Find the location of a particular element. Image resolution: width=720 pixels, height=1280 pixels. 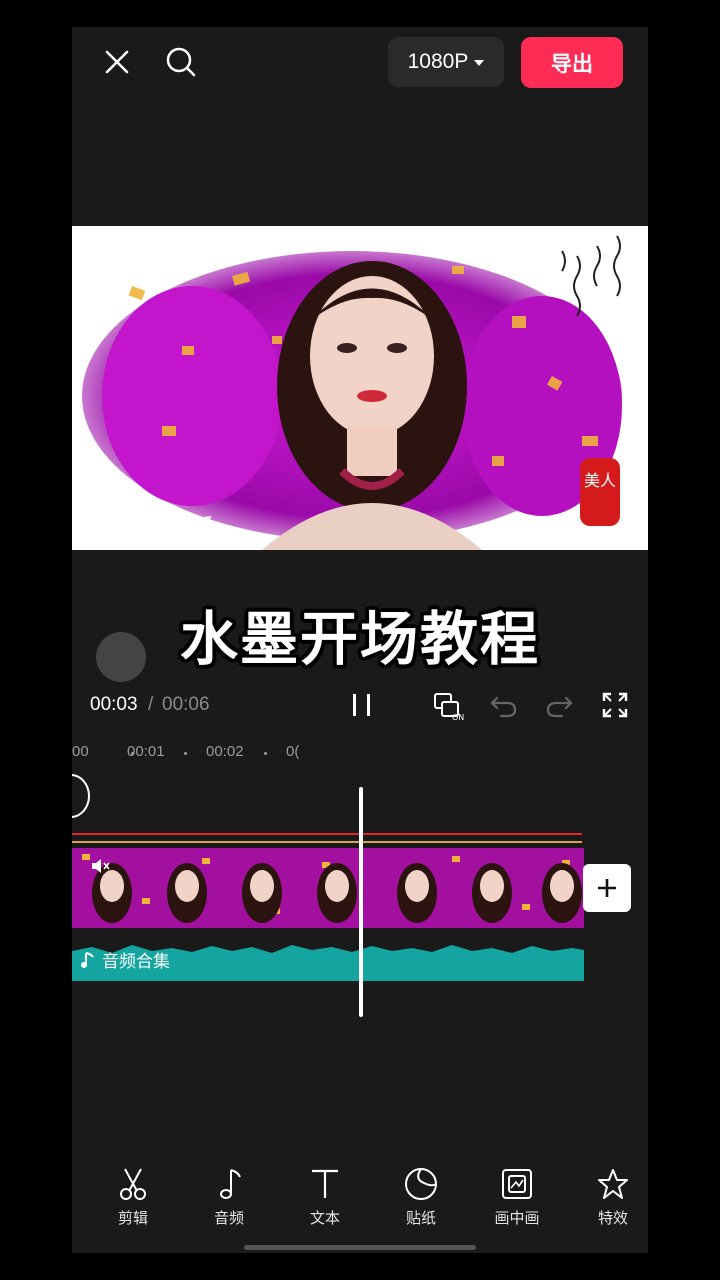

ruler-label: 00:02 is located at coordinates (225, 751).